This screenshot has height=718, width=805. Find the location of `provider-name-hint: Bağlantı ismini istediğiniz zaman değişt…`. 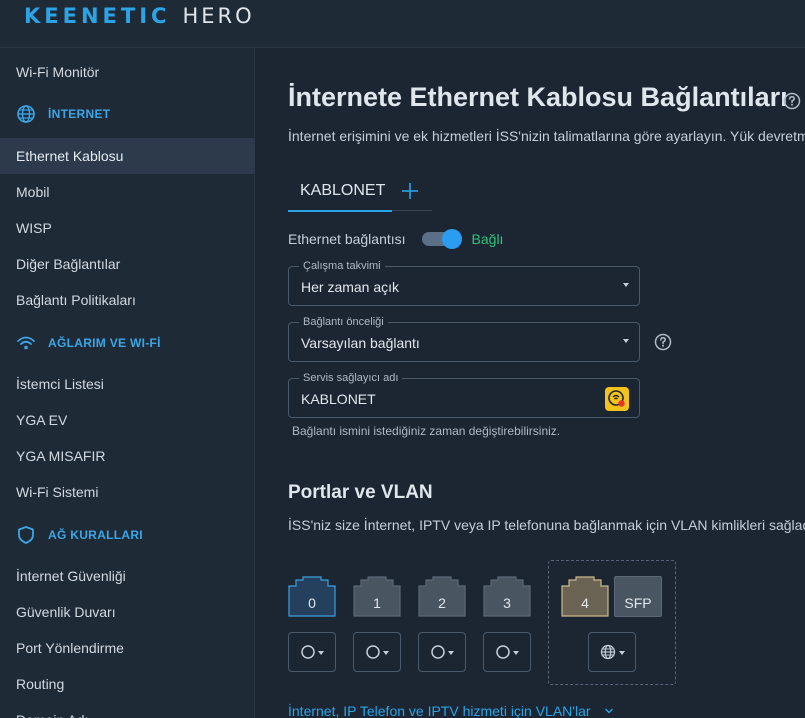

provider-name-hint: Bağlantı ismini istediğiniz zaman değişt… is located at coordinates (426, 431).